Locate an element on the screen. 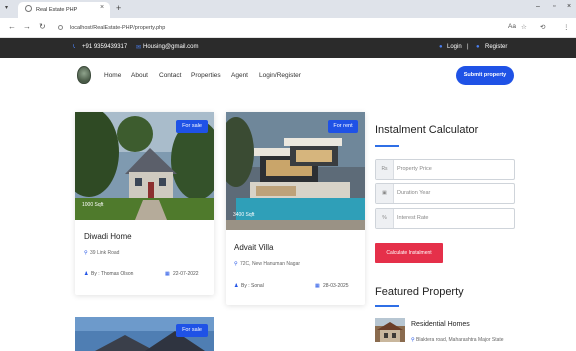 The width and height of the screenshot is (576, 351). tab-list-icon: ▾ is located at coordinates (6, 7).